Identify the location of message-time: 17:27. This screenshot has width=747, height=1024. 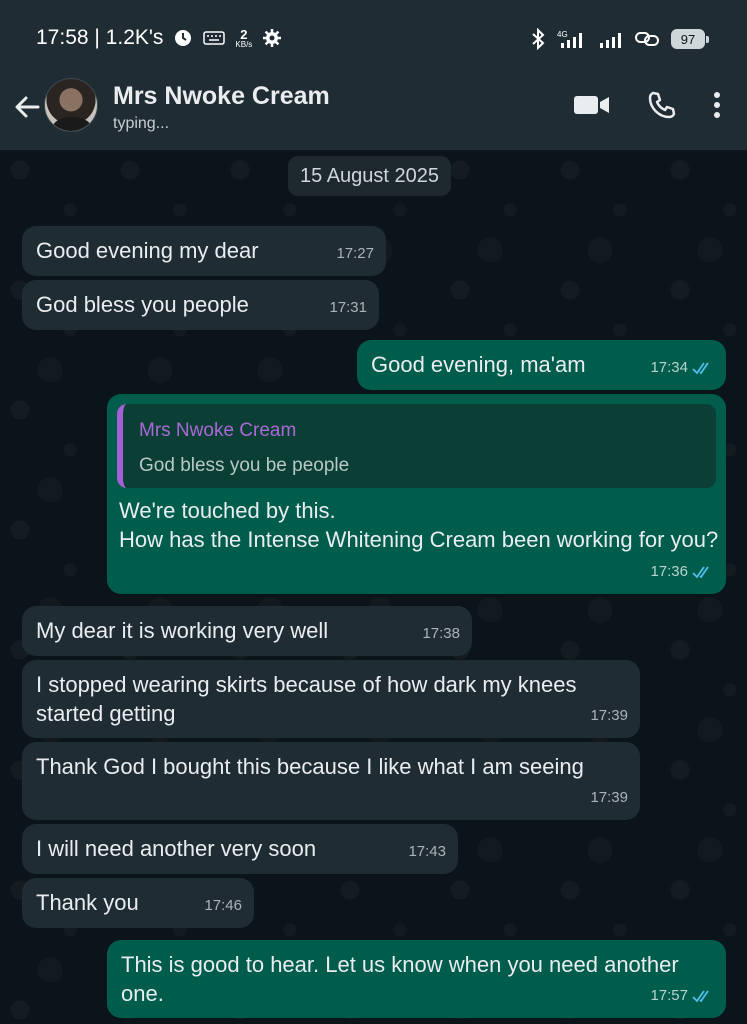
(355, 253).